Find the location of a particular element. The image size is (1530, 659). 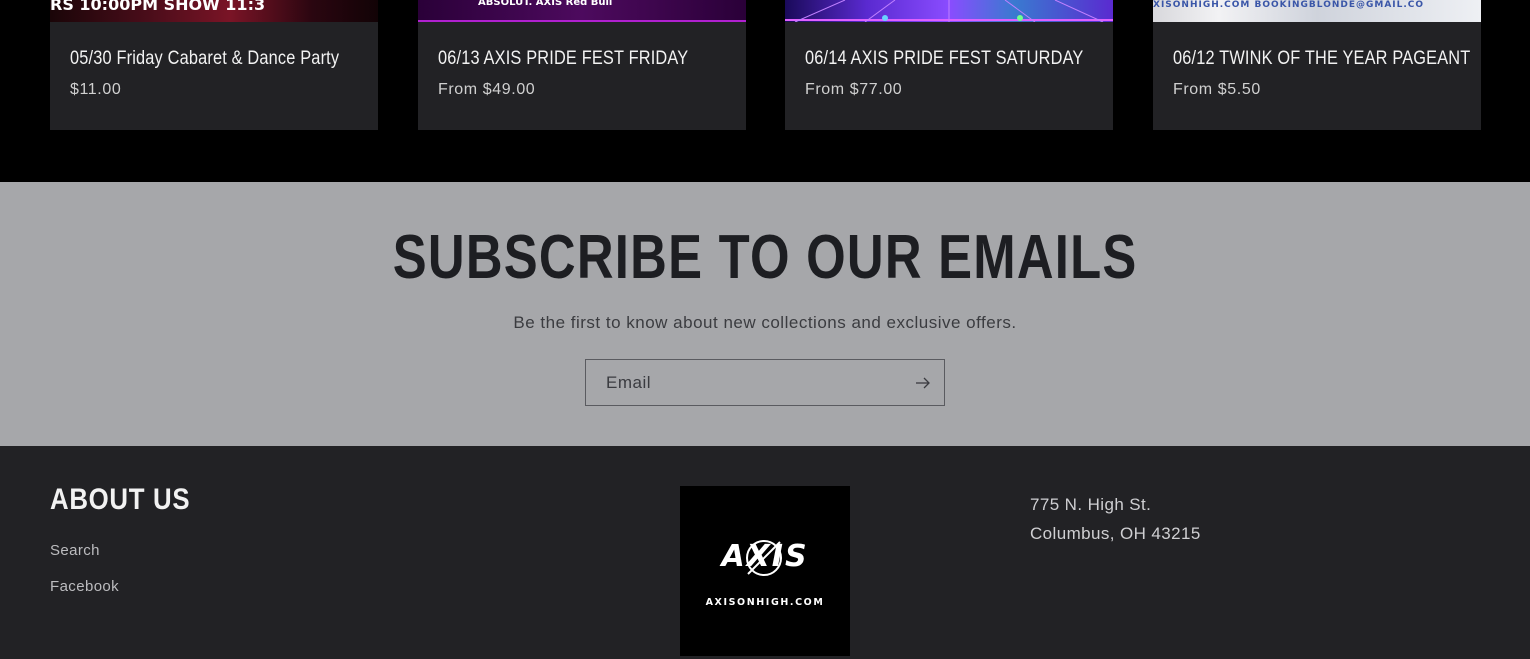

product-thumbnail is located at coordinates (949, 11).